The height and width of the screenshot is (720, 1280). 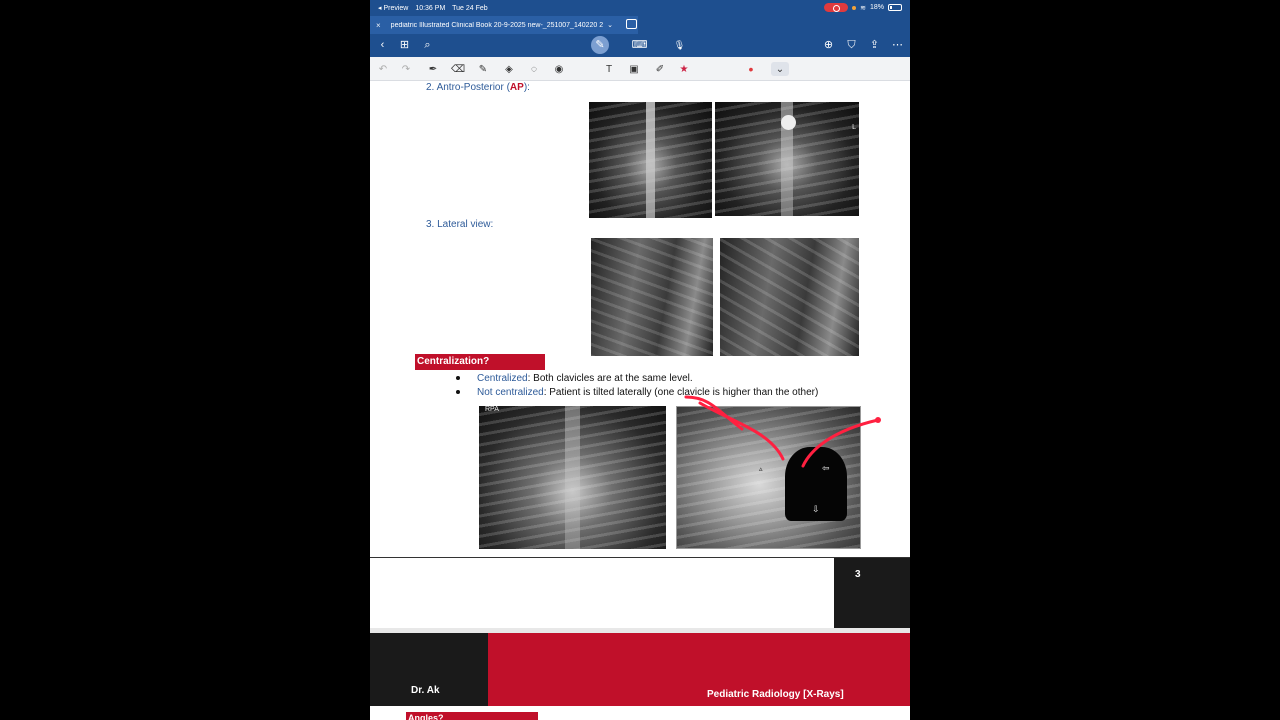 What do you see at coordinates (572, 477) in the screenshot?
I see `xray-centralized-image: RPA` at bounding box center [572, 477].